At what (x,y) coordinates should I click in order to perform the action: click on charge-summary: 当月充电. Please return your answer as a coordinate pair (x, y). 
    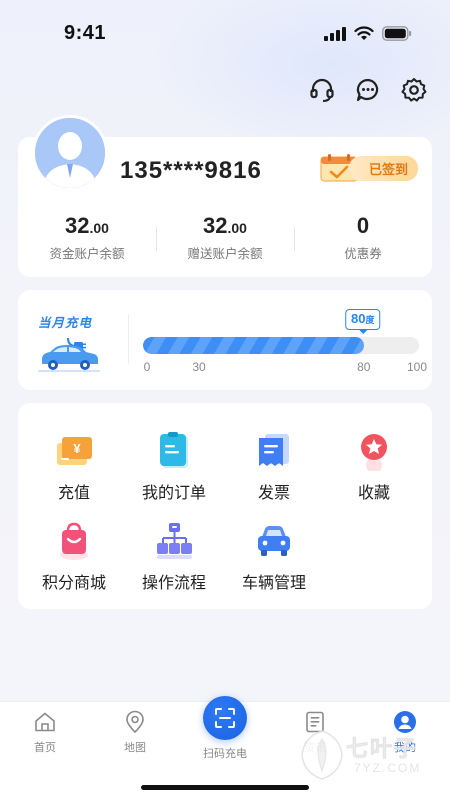
    Looking at the image, I should click on (75, 345).